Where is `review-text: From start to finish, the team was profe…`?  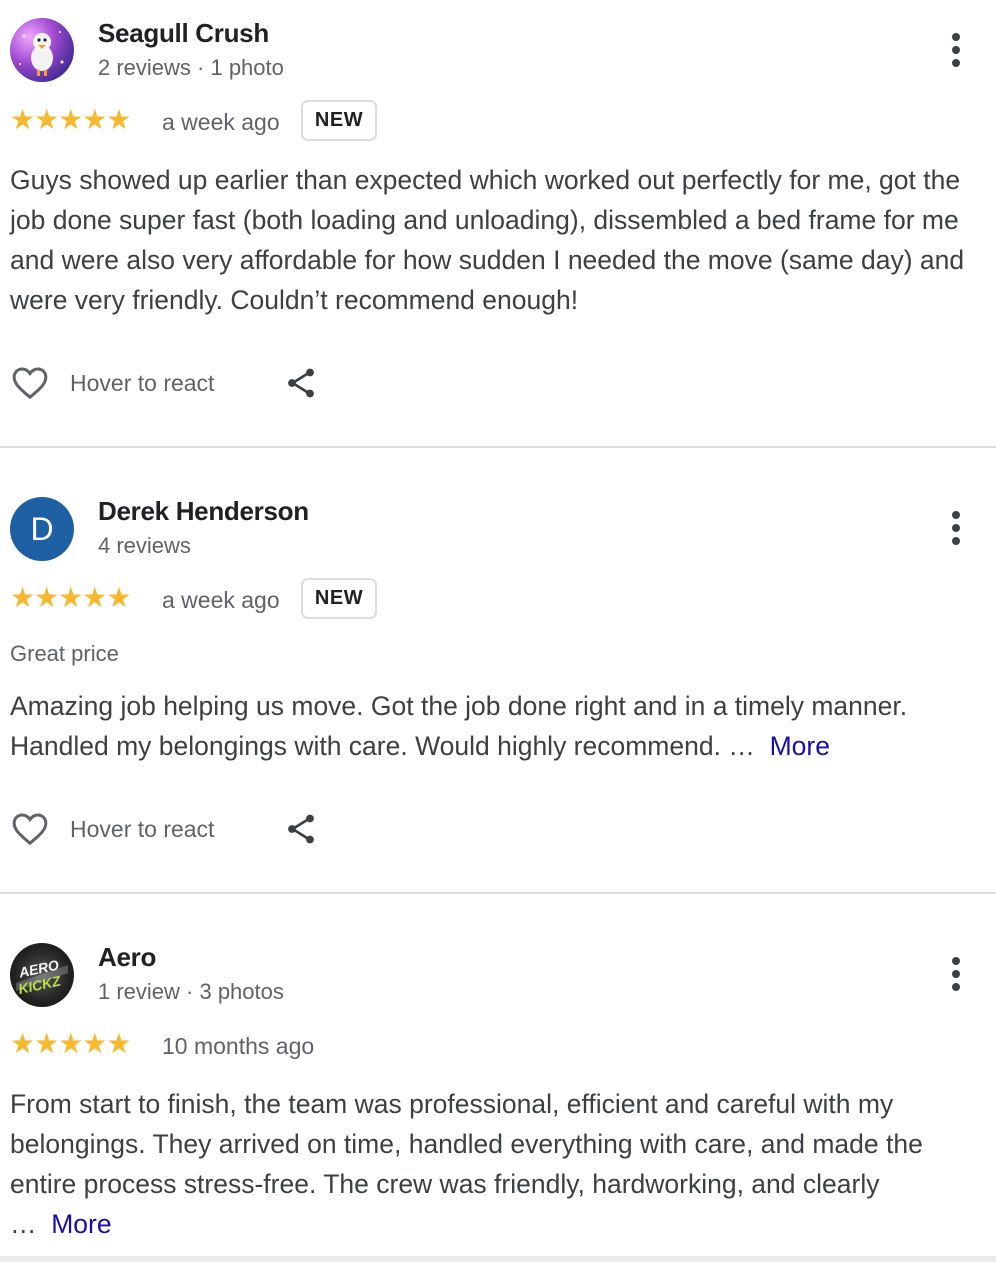 review-text: From start to finish, the team was profe… is located at coordinates (495, 1164).